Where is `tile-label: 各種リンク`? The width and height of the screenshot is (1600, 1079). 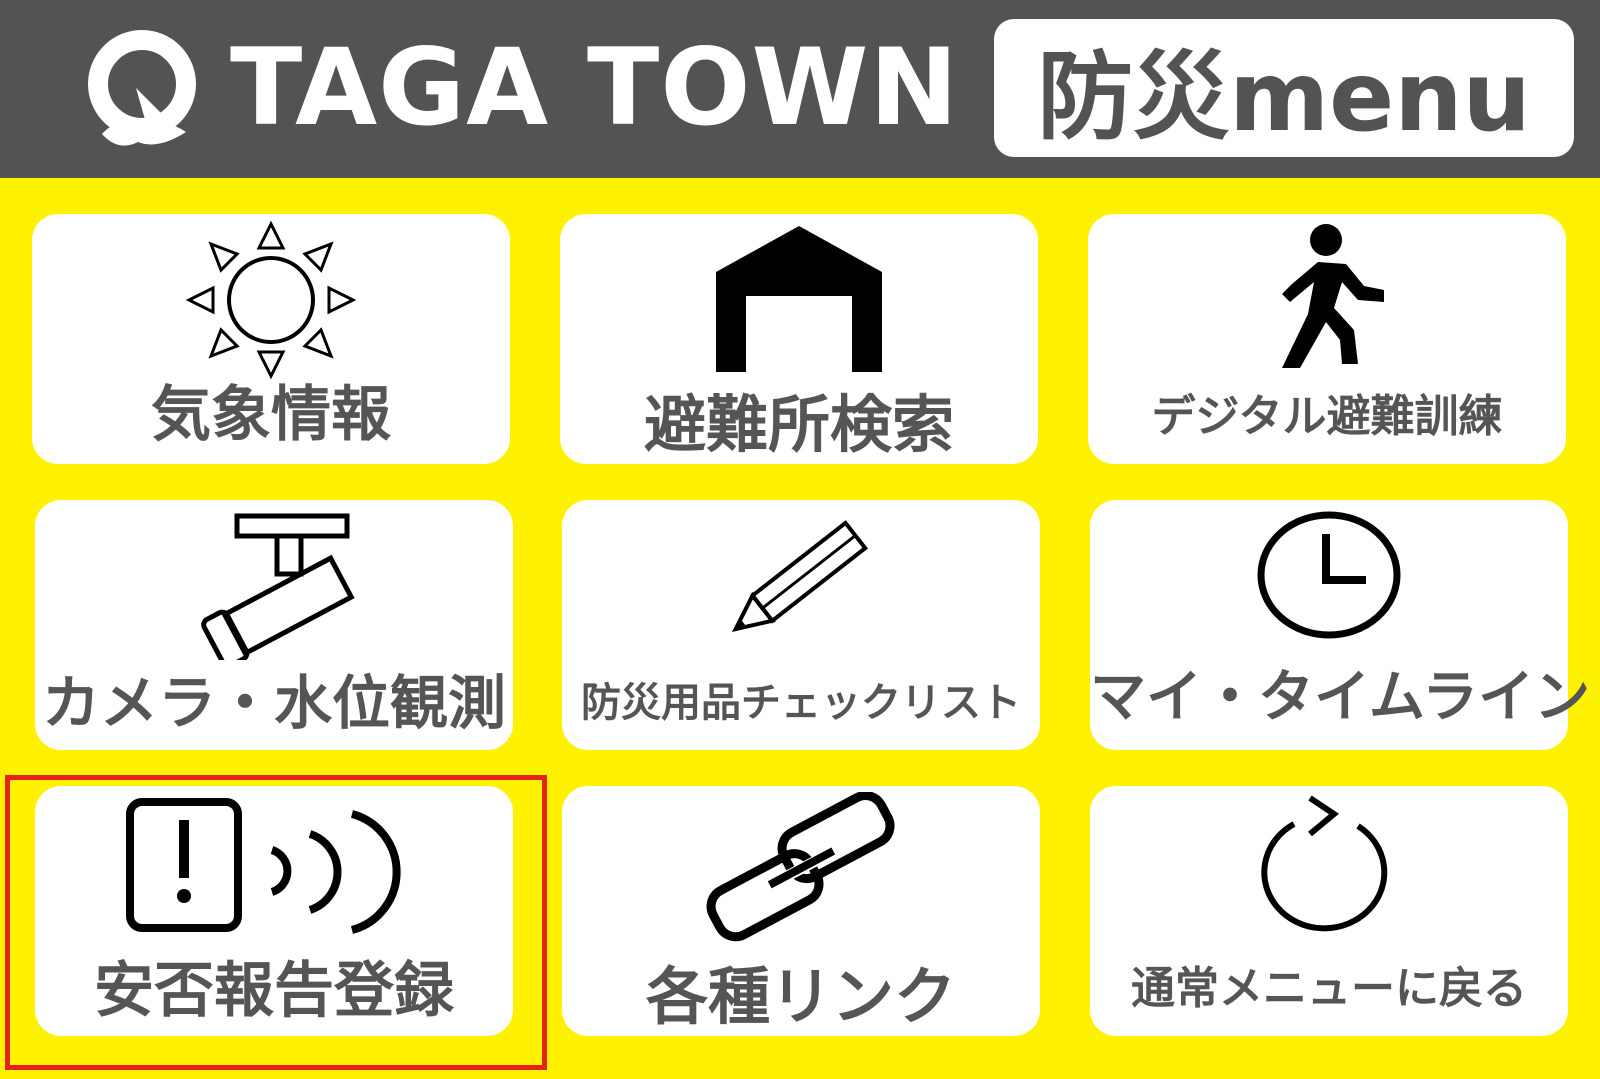 tile-label: 各種リンク is located at coordinates (800, 996).